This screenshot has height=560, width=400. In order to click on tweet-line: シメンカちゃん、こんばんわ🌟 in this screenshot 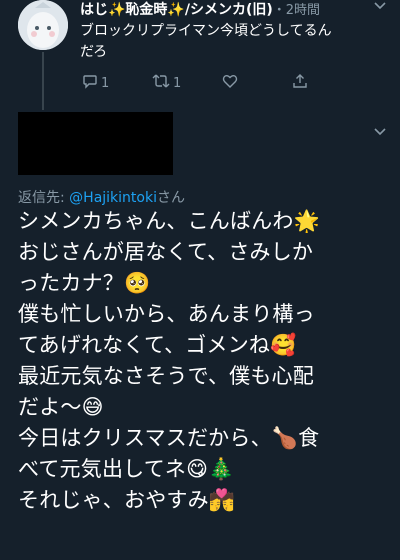, I will do `click(169, 221)`.